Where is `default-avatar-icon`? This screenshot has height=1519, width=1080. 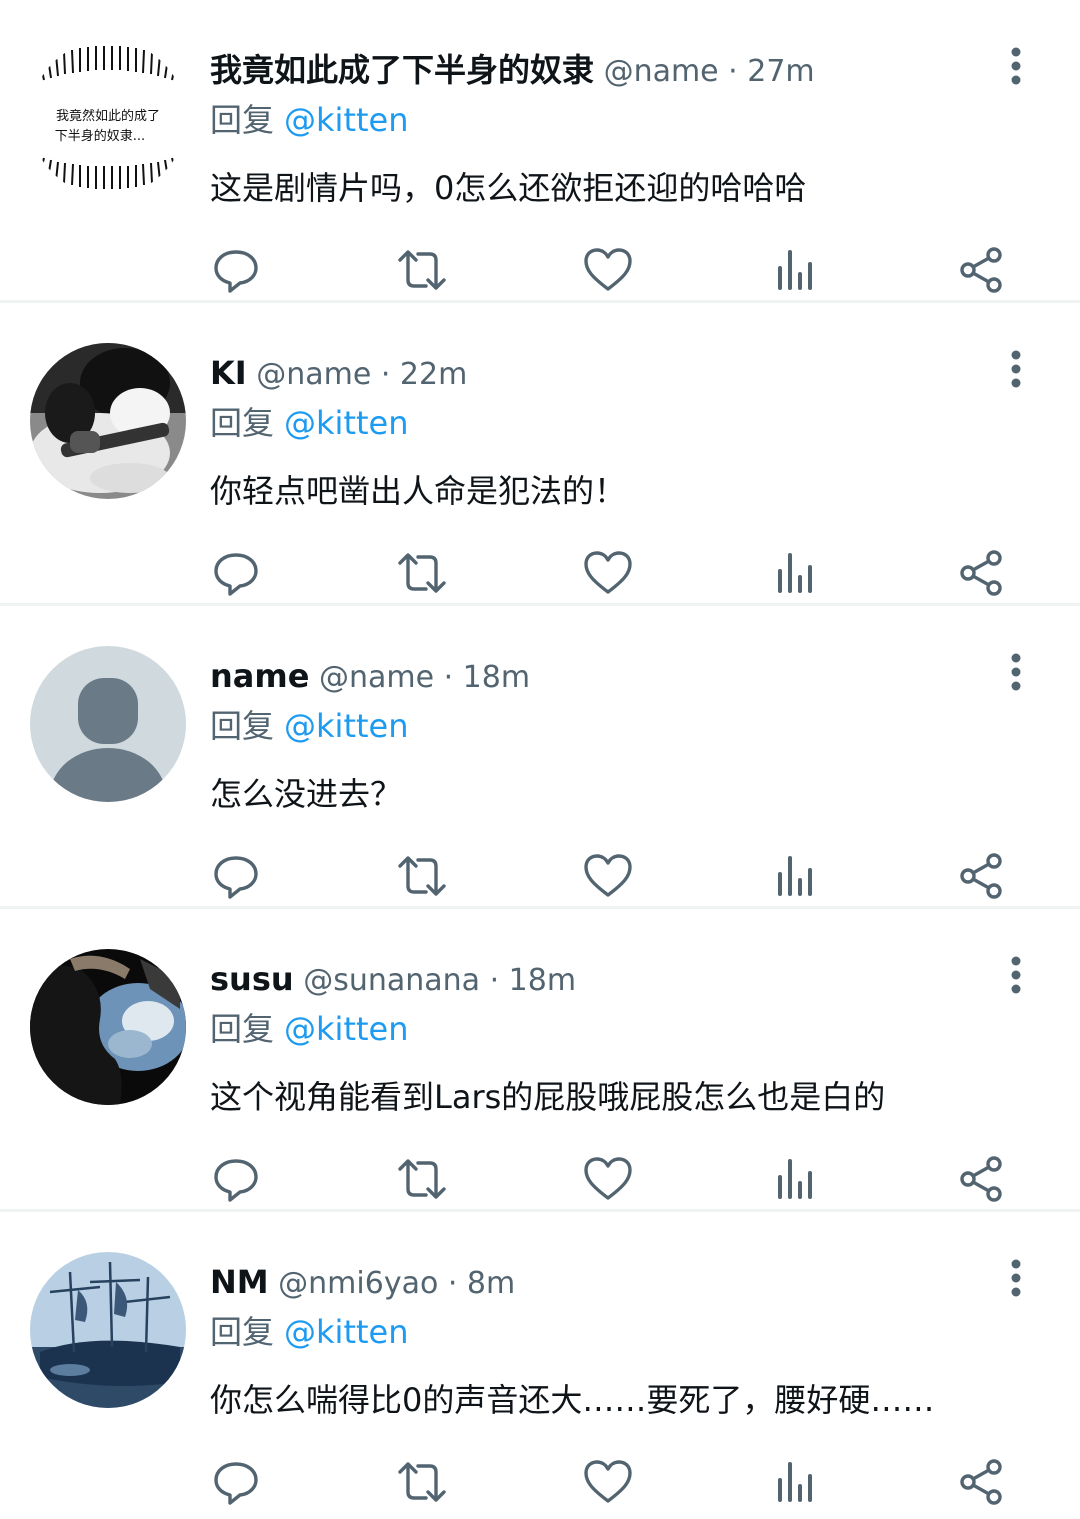 default-avatar-icon is located at coordinates (108, 724).